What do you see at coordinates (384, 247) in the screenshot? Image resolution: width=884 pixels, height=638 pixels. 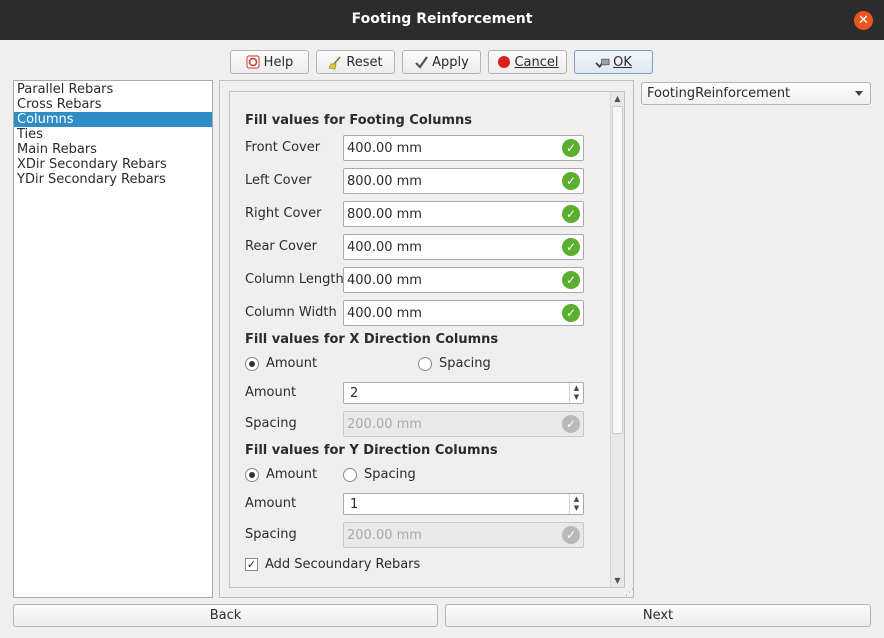 I see `rear-cover-value: 400.00 mm` at bounding box center [384, 247].